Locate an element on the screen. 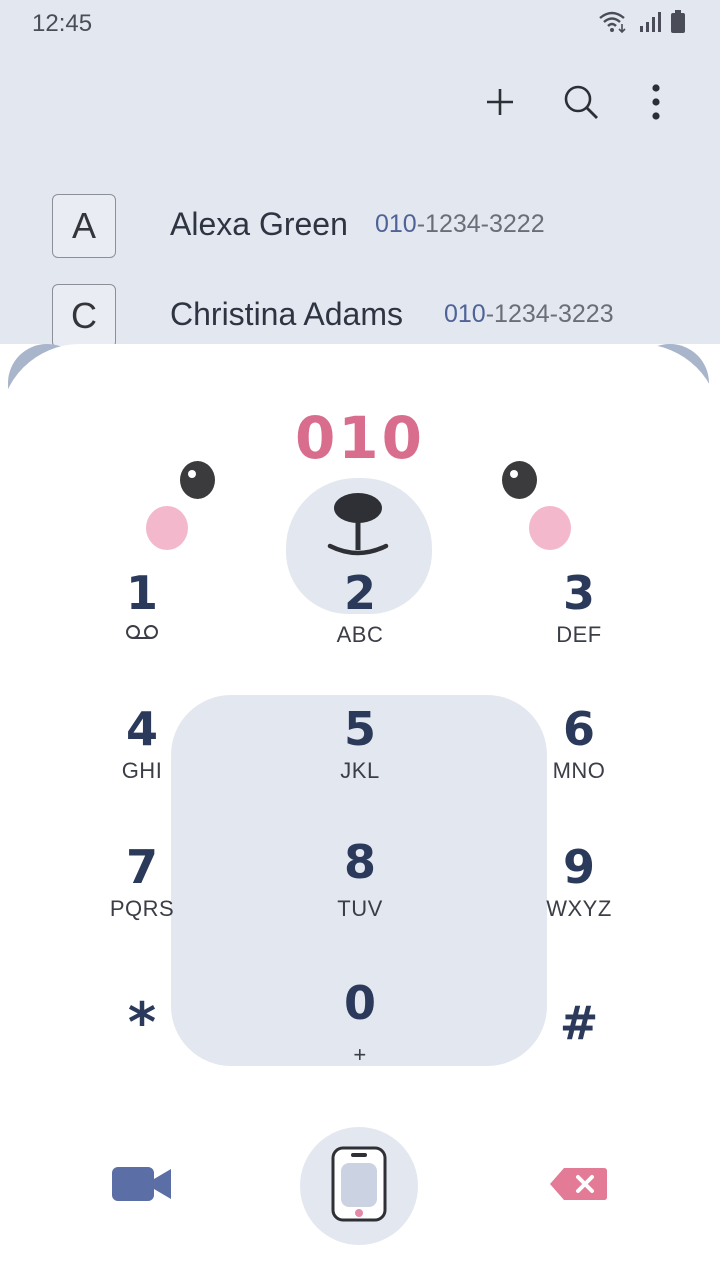 This screenshot has height=1280, width=720. key-digit: 6 is located at coordinates (578, 729).